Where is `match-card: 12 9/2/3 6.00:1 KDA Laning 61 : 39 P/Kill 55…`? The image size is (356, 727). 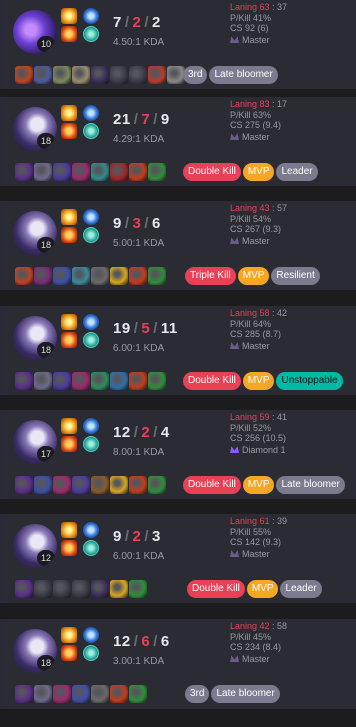 match-card: 12 9/2/3 6.00:1 KDA Laning 61 : 39 P/Kill 55… is located at coordinates (178, 558).